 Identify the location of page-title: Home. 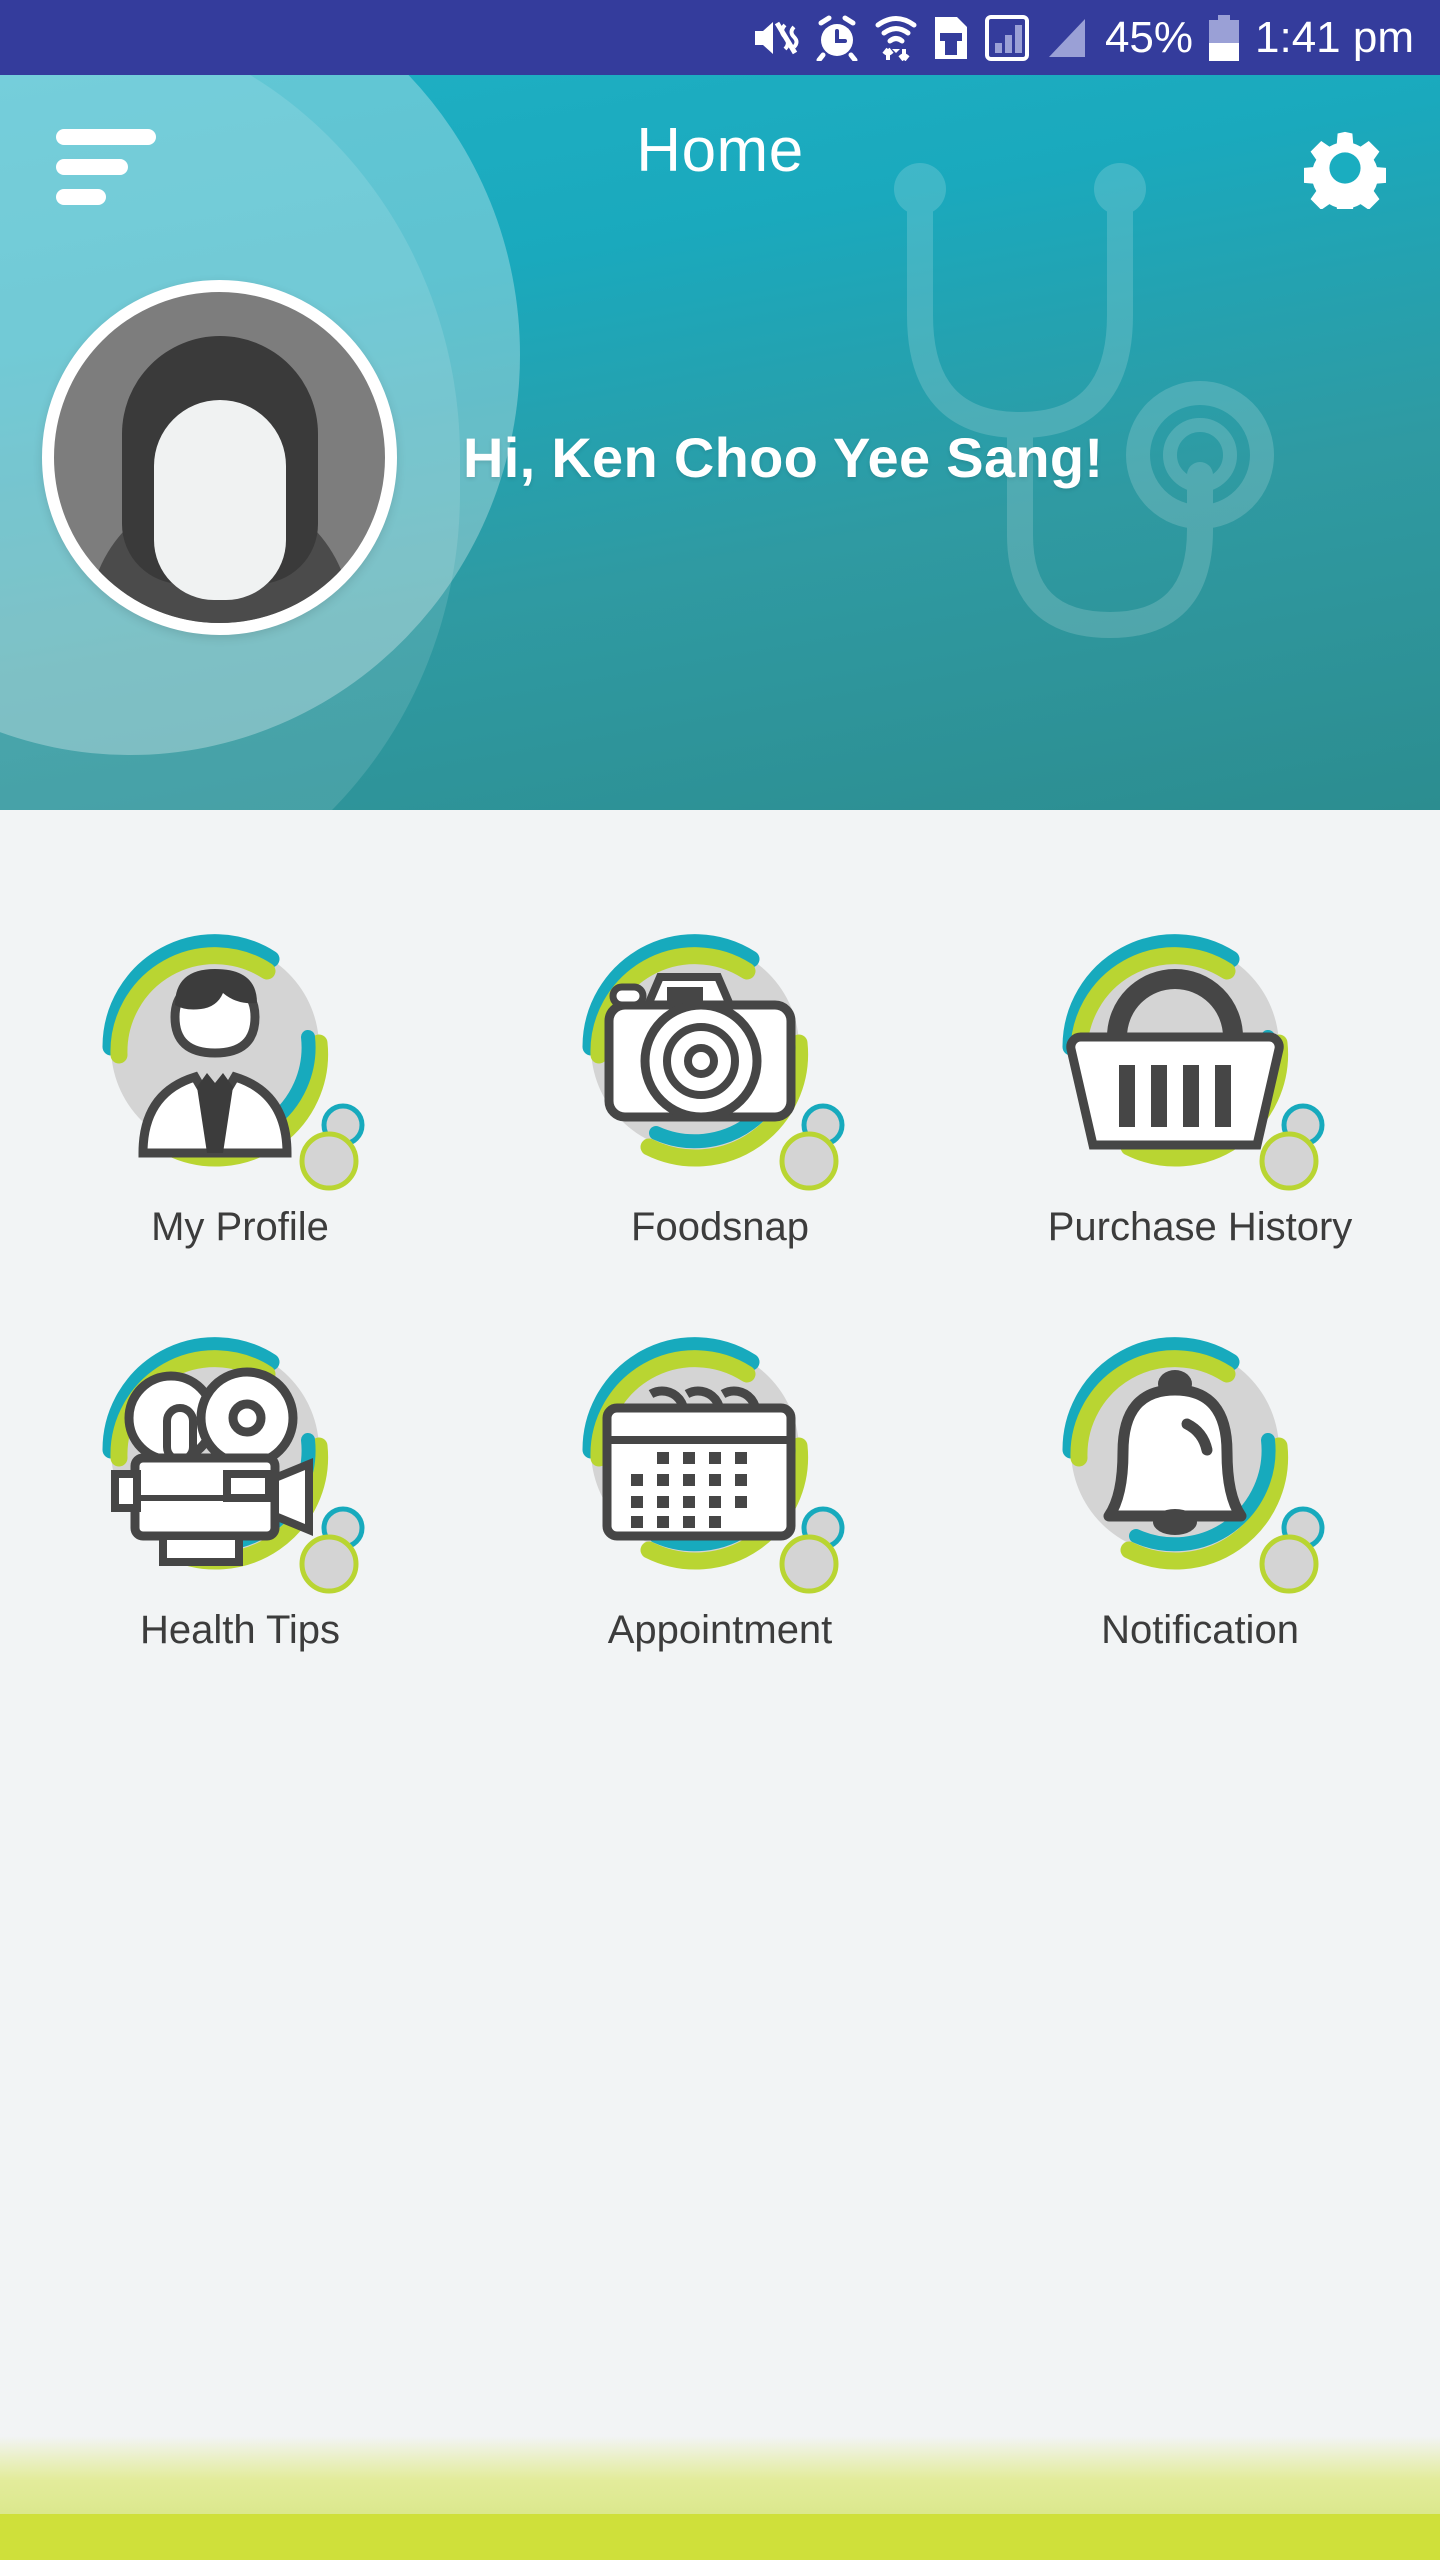
(720, 150).